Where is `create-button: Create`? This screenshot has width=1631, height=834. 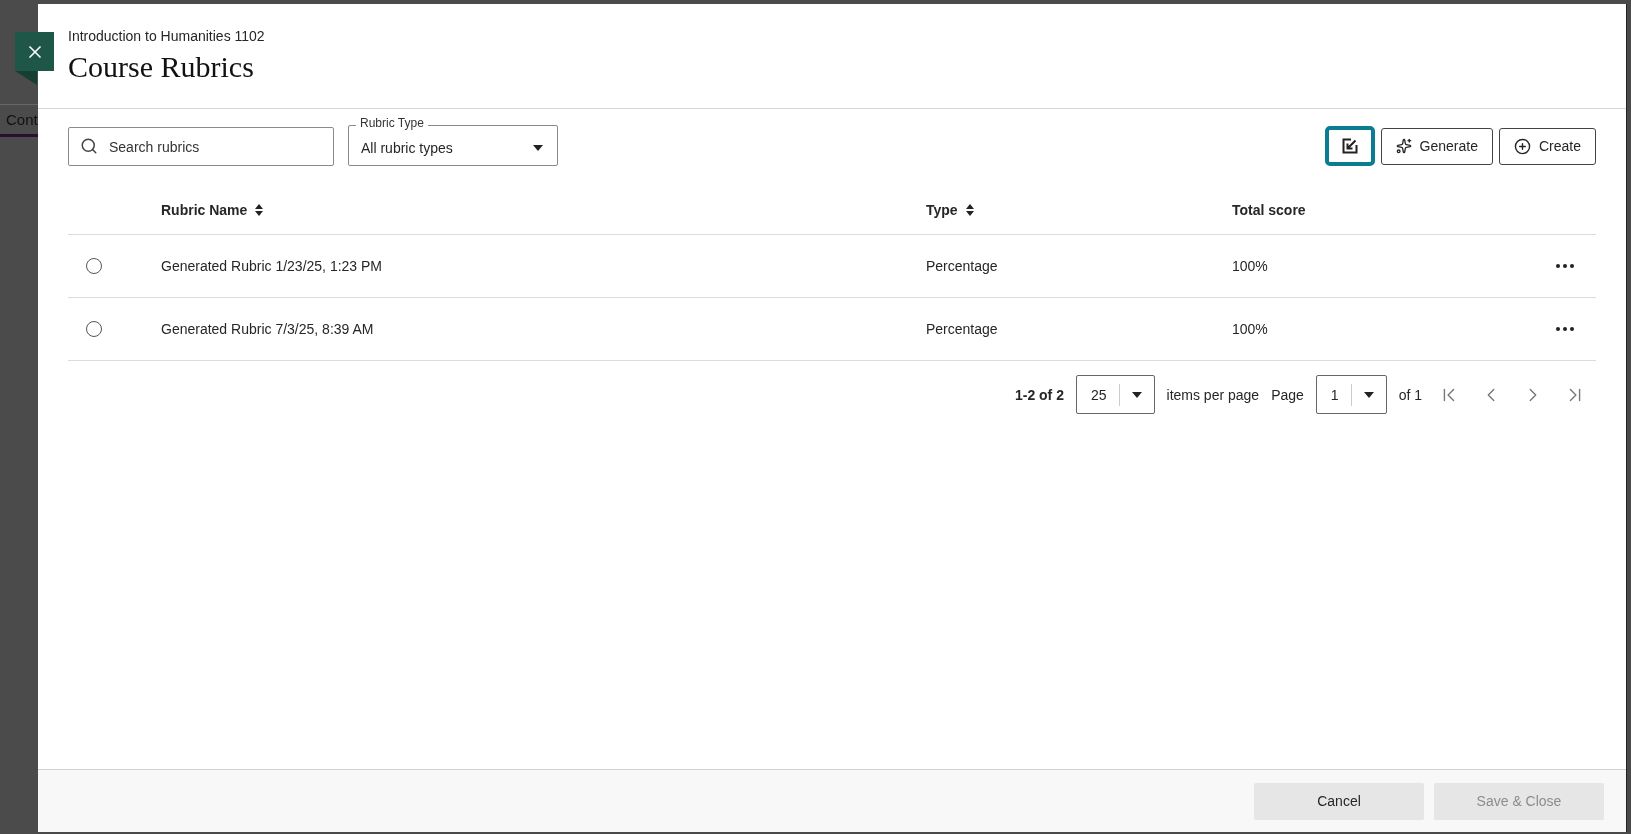
create-button: Create is located at coordinates (1547, 146).